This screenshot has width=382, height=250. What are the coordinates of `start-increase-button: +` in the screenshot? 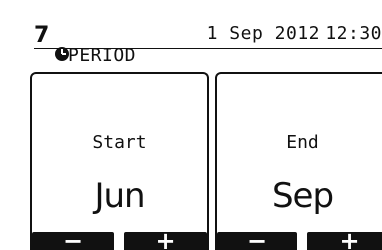 It's located at (165, 238).